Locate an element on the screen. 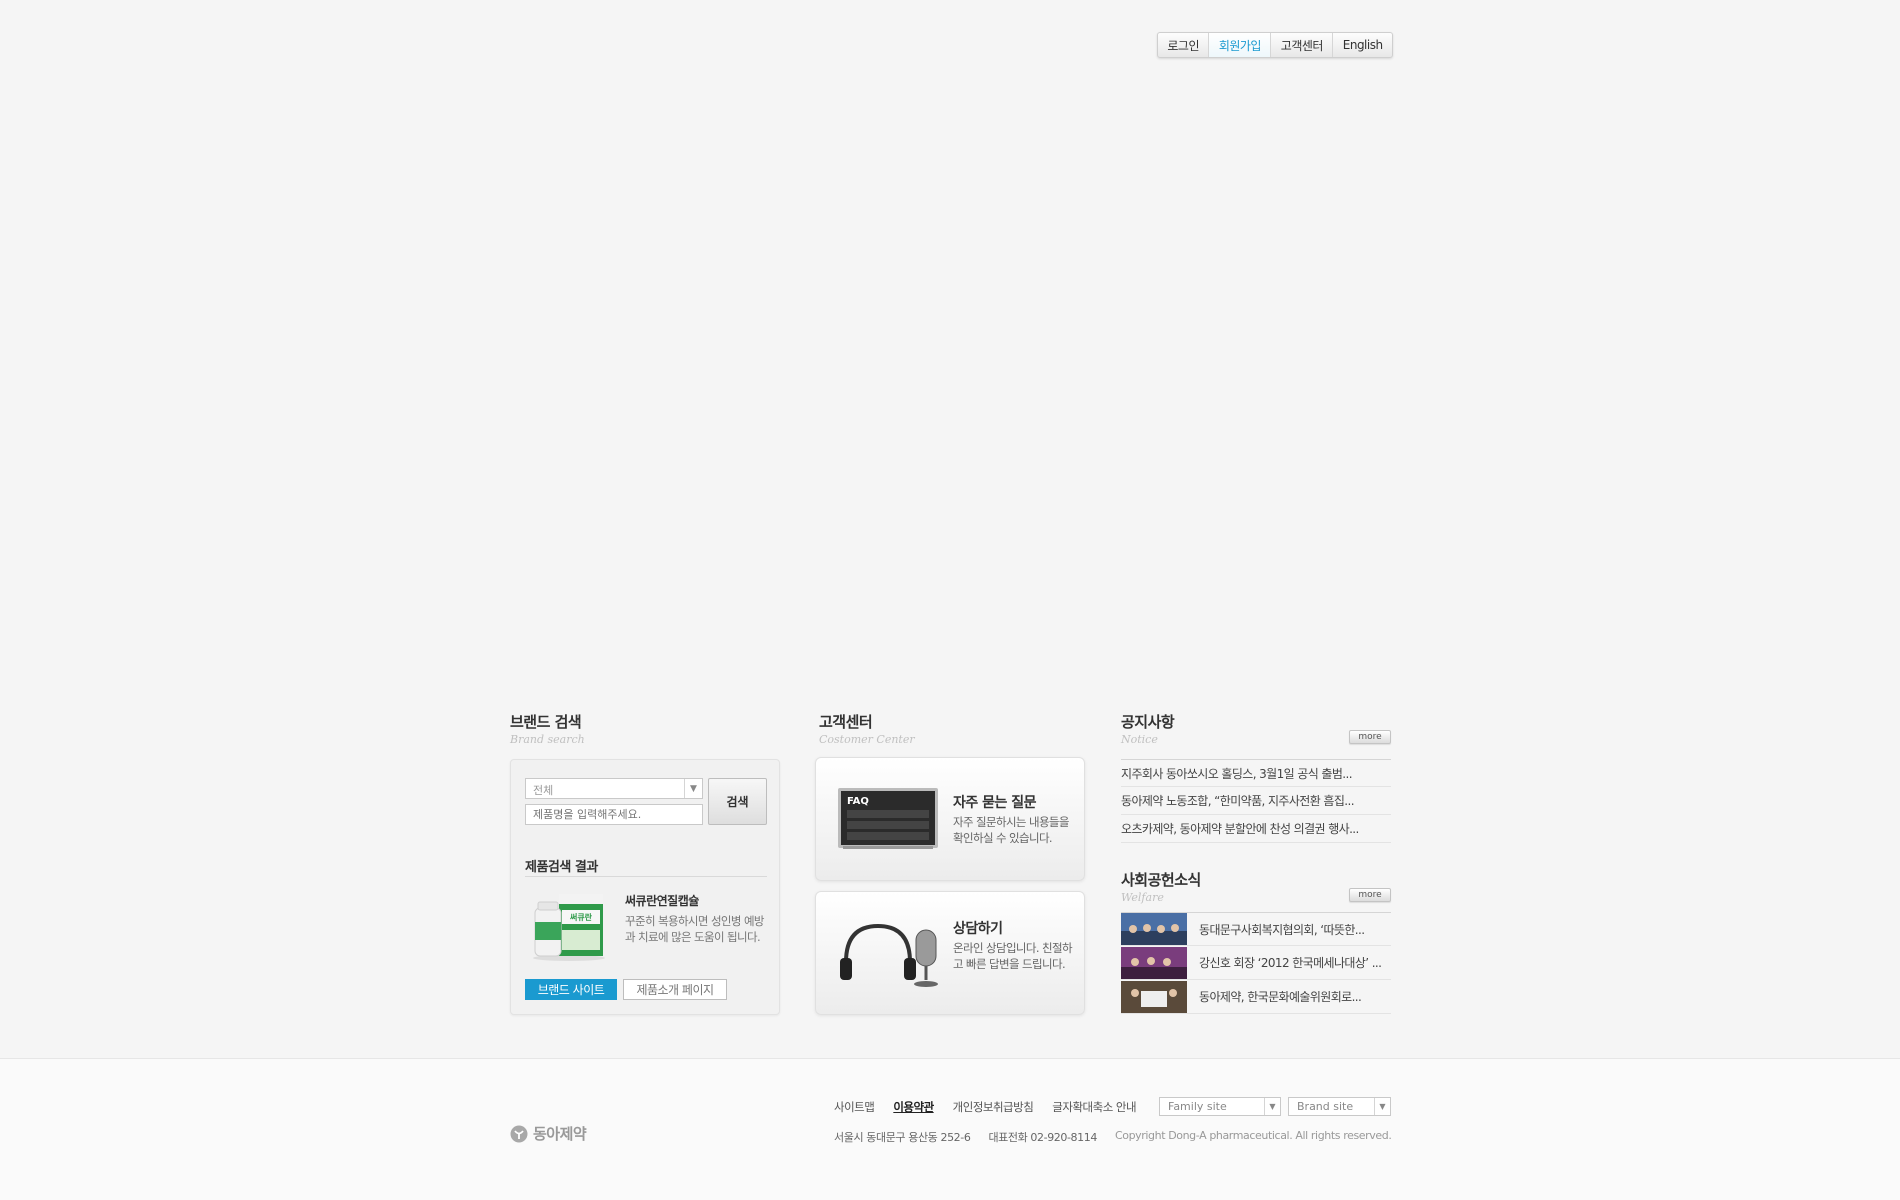 This screenshot has height=1200, width=1900. welfare-subtitle: Welfare is located at coordinates (1142, 897).